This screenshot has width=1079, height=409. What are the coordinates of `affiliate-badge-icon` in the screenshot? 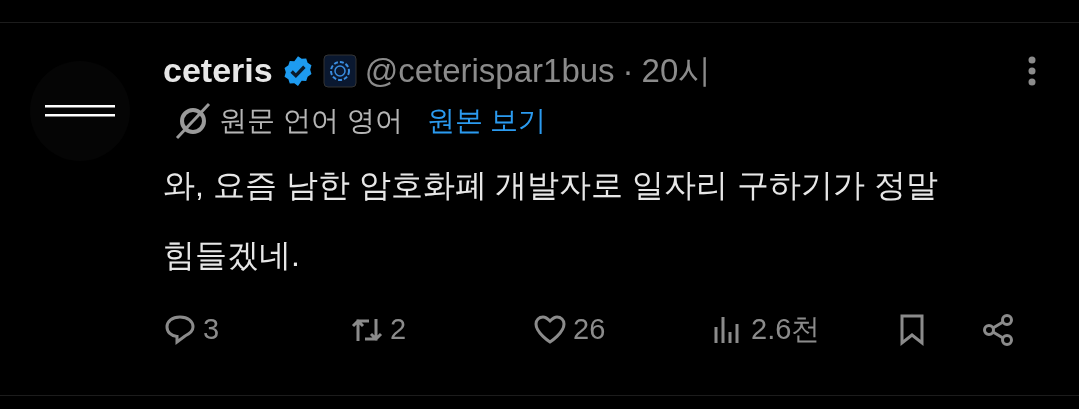 It's located at (339, 70).